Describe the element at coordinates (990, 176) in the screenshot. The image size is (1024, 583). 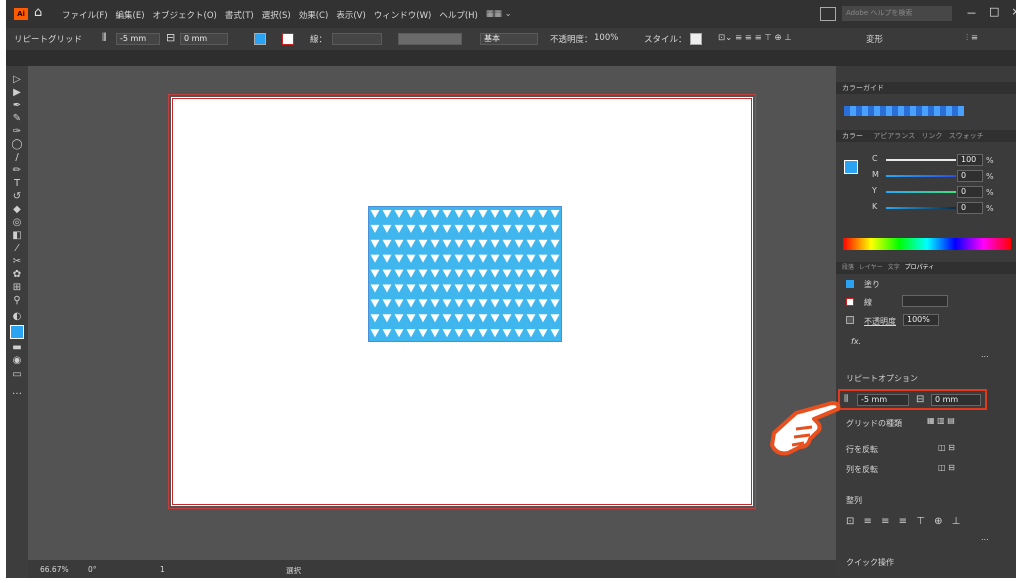
I see `magenta-unit: %` at that location.